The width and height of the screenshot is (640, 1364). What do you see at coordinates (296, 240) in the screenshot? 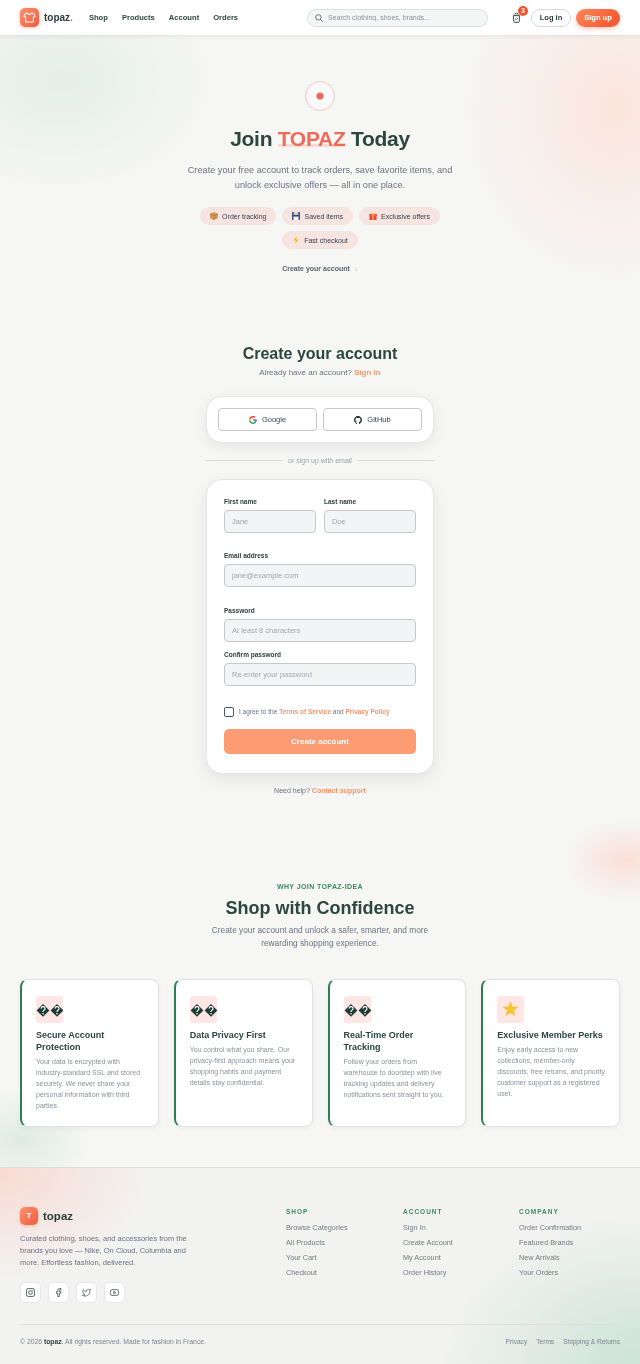
I see `lightning-icon` at bounding box center [296, 240].